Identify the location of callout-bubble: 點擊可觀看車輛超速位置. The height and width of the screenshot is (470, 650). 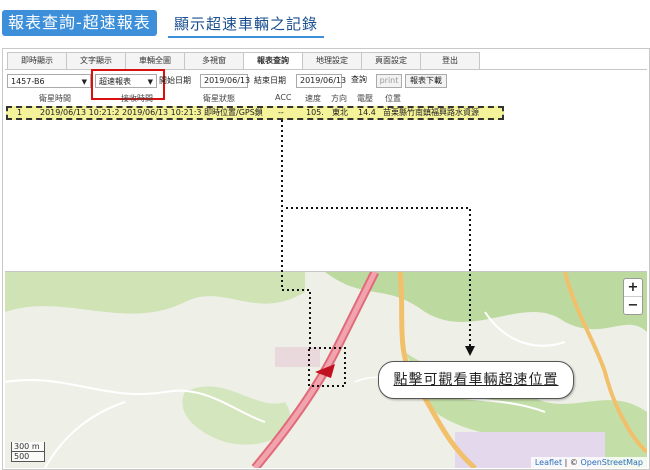
(476, 380).